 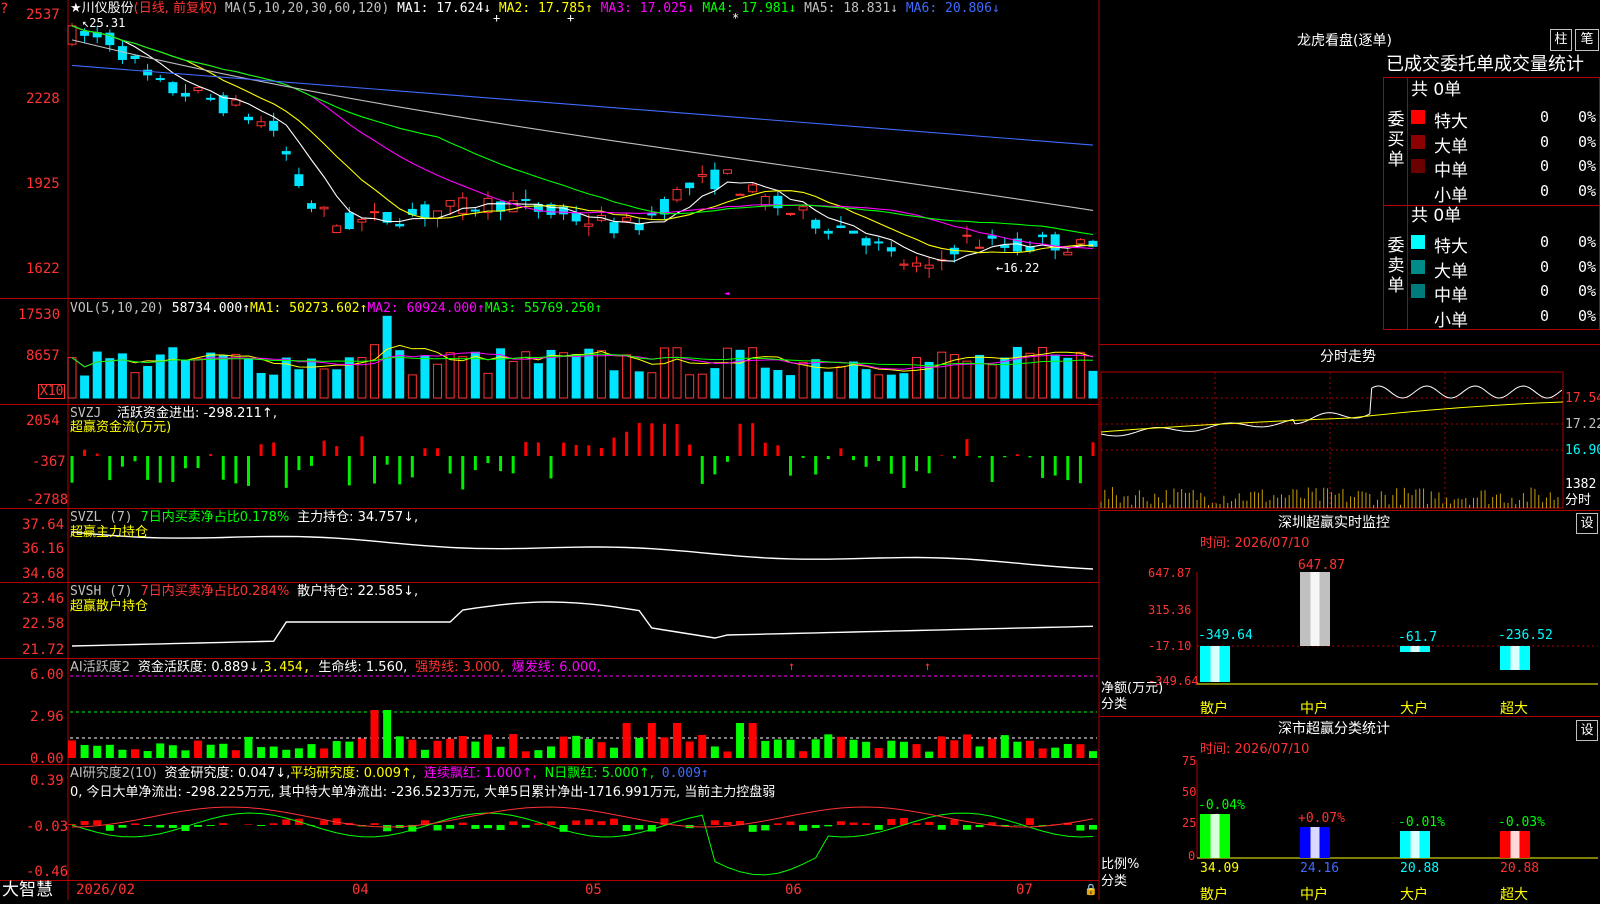 What do you see at coordinates (1321, 565) in the screenshot?
I see `monitor-bar-value: 647.87` at bounding box center [1321, 565].